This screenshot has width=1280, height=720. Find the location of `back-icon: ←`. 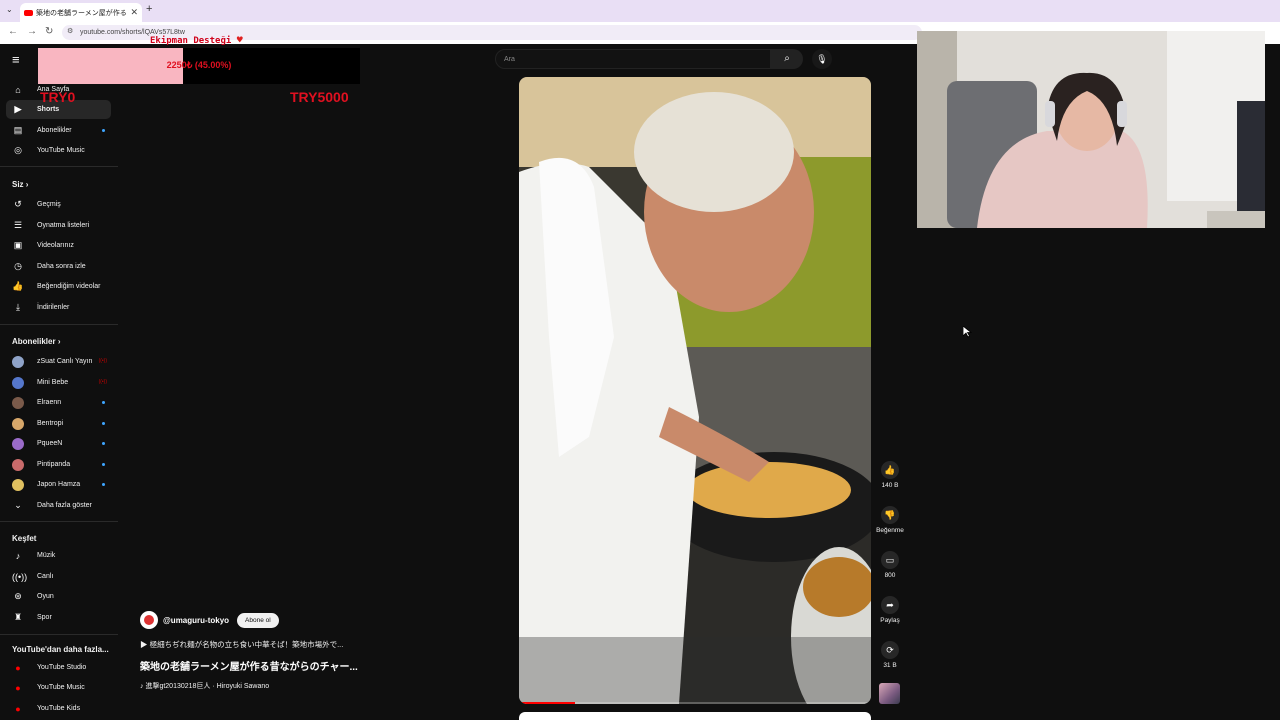

back-icon: ← is located at coordinates (13, 31).